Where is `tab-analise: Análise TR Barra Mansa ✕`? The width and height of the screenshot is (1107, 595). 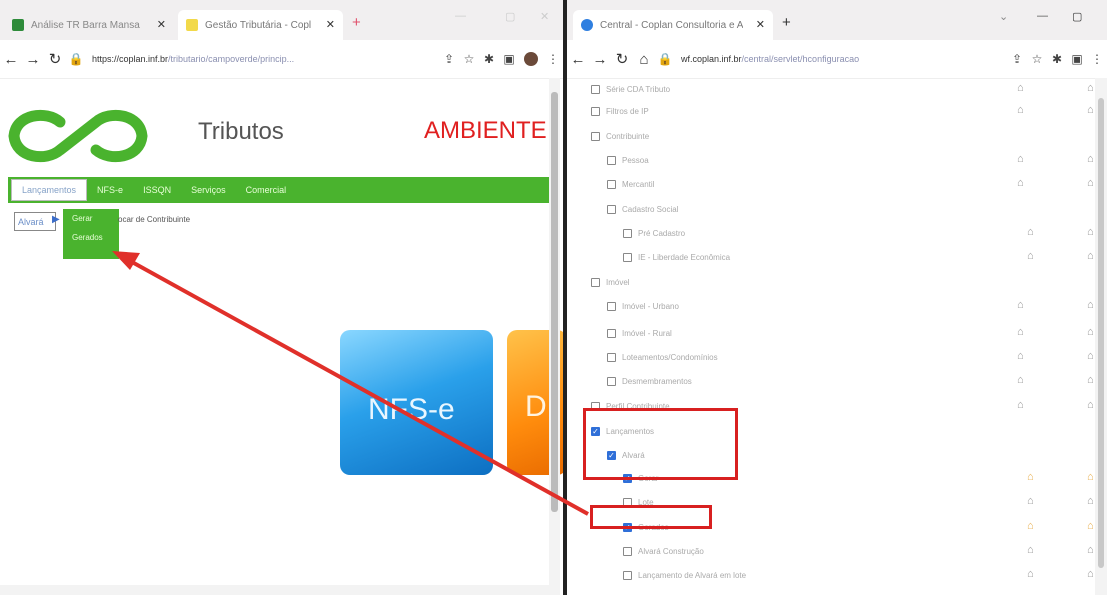 tab-analise: Análise TR Barra Mansa ✕ is located at coordinates (89, 25).